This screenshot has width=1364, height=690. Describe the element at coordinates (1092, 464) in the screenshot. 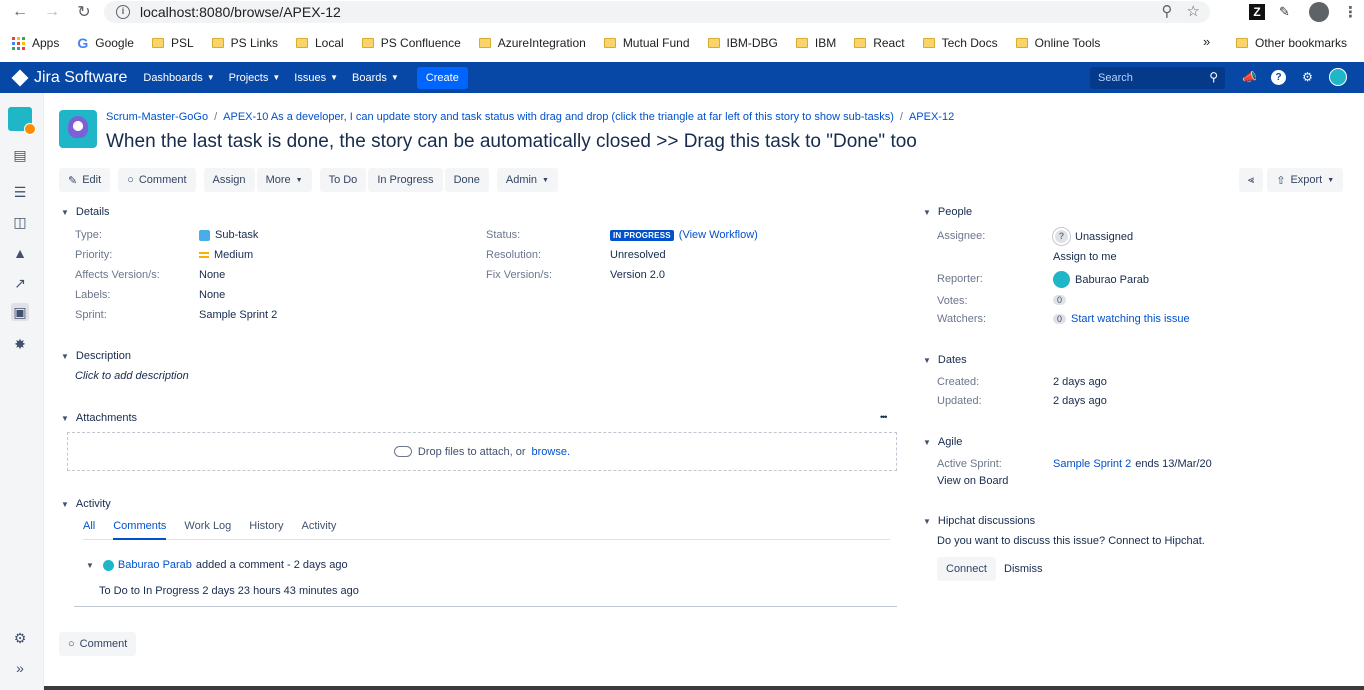

I see `active-sprint-link: Sample Sprint 2` at that location.